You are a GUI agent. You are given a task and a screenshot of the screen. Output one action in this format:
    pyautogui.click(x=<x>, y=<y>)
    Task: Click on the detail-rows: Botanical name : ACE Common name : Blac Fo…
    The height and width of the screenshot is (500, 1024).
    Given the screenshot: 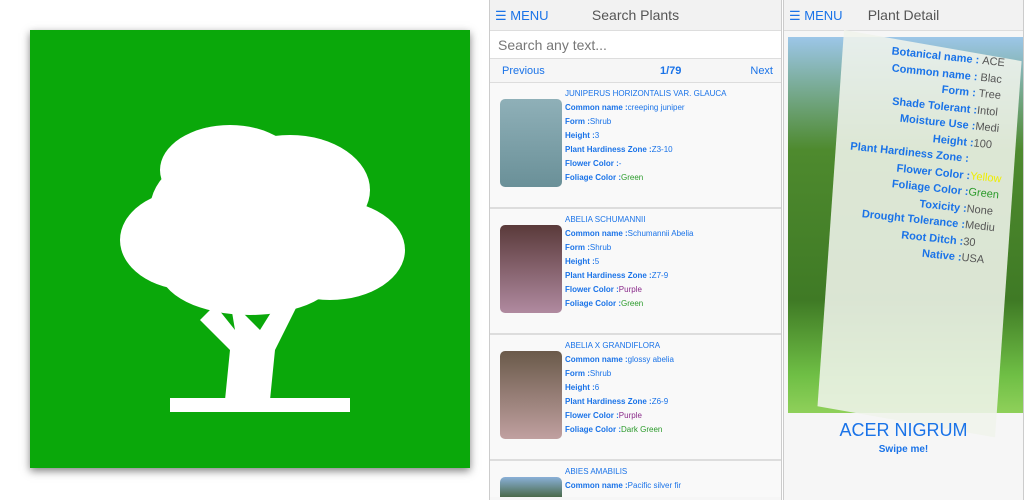 What is the action you would take?
    pyautogui.click(x=892, y=153)
    